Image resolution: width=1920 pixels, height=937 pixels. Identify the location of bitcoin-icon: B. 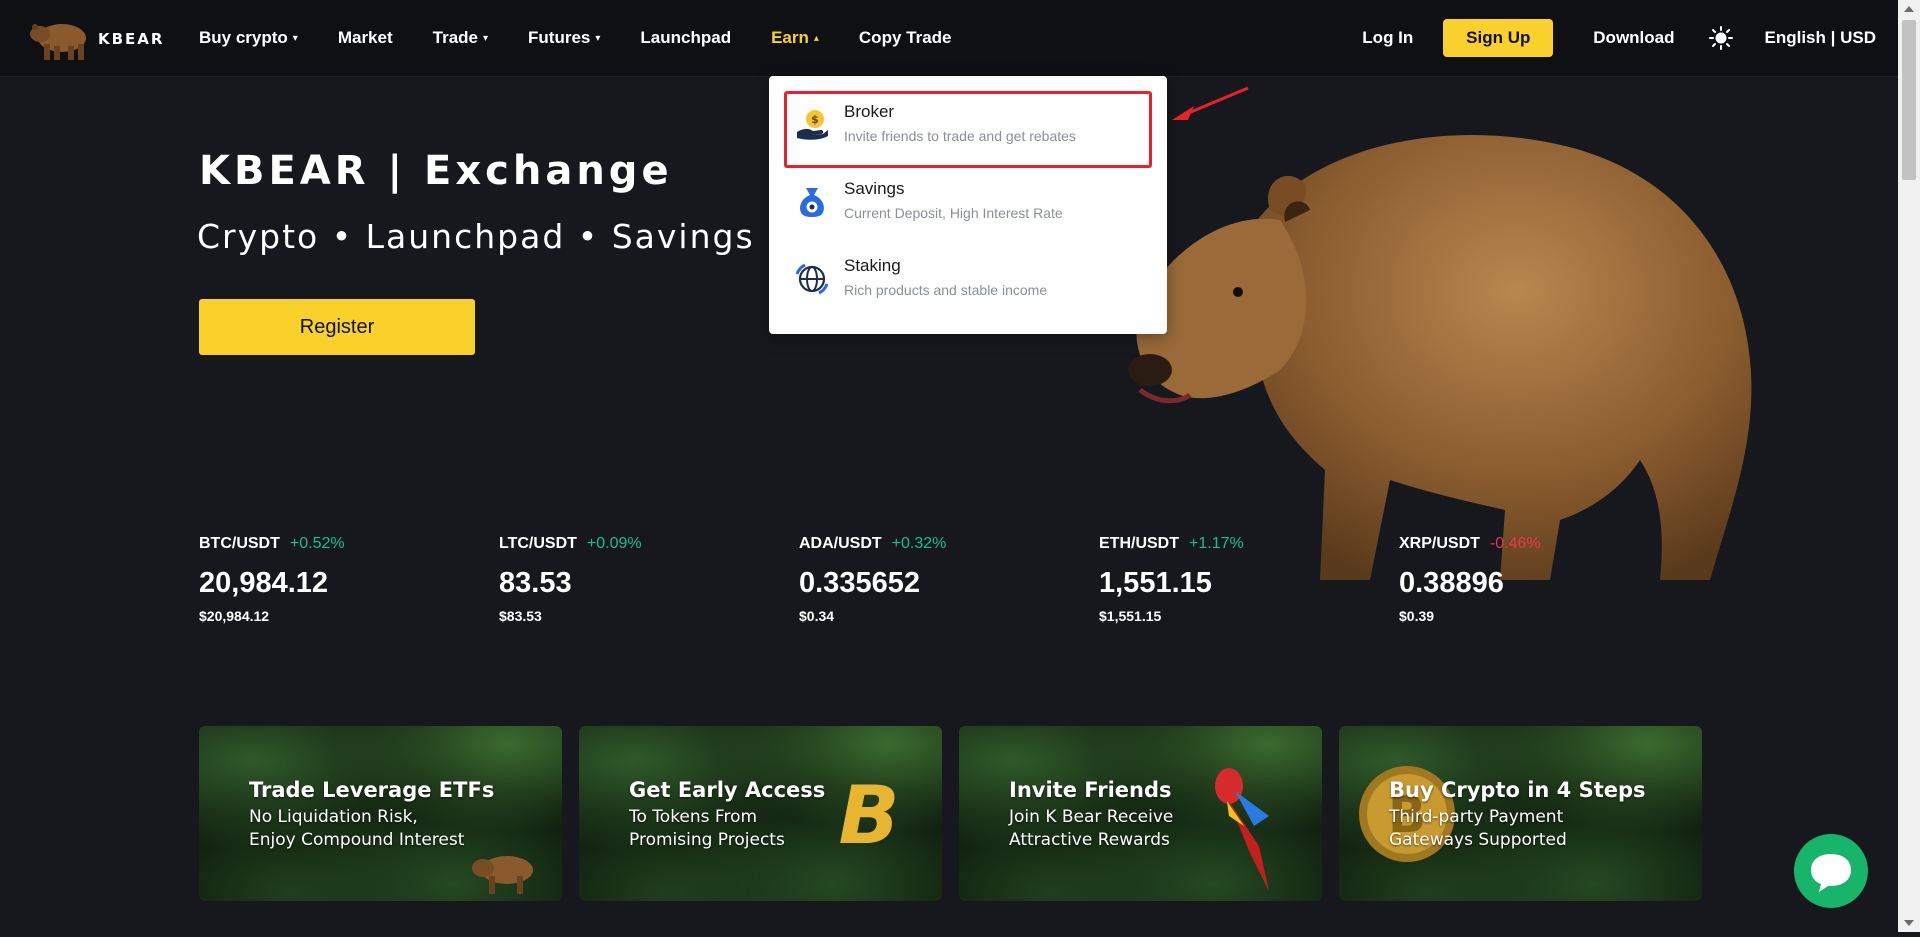
(869, 816).